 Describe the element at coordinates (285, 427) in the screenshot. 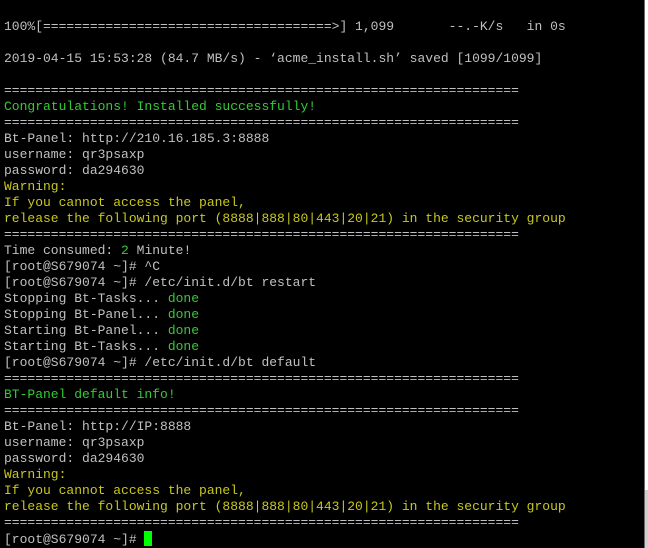

I see `terminal-line: Bt-Panel: http://IP:8888` at that location.